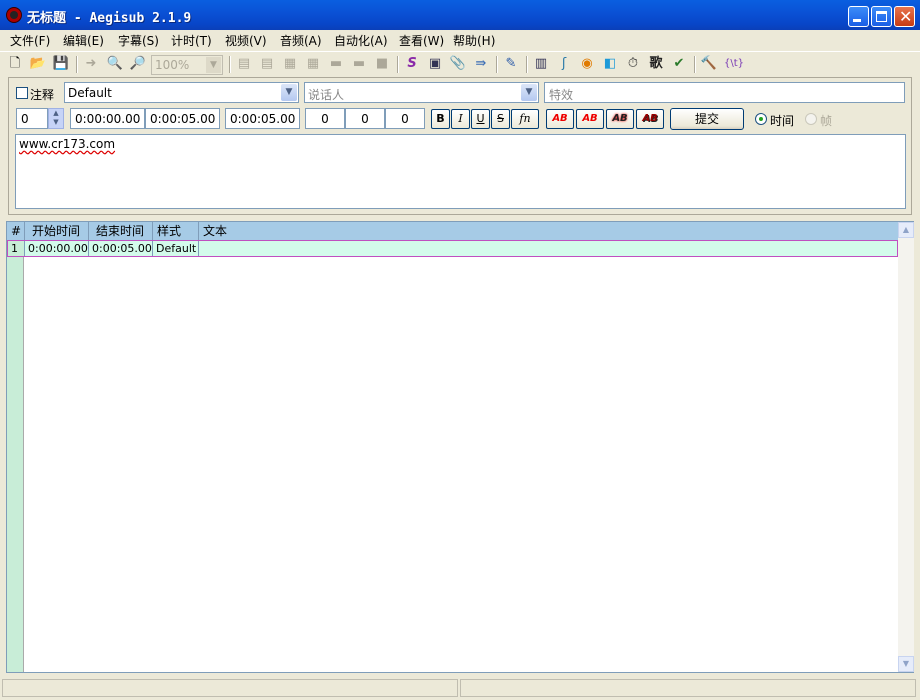  What do you see at coordinates (42, 95) in the screenshot?
I see `comment-label: 注释` at bounding box center [42, 95].